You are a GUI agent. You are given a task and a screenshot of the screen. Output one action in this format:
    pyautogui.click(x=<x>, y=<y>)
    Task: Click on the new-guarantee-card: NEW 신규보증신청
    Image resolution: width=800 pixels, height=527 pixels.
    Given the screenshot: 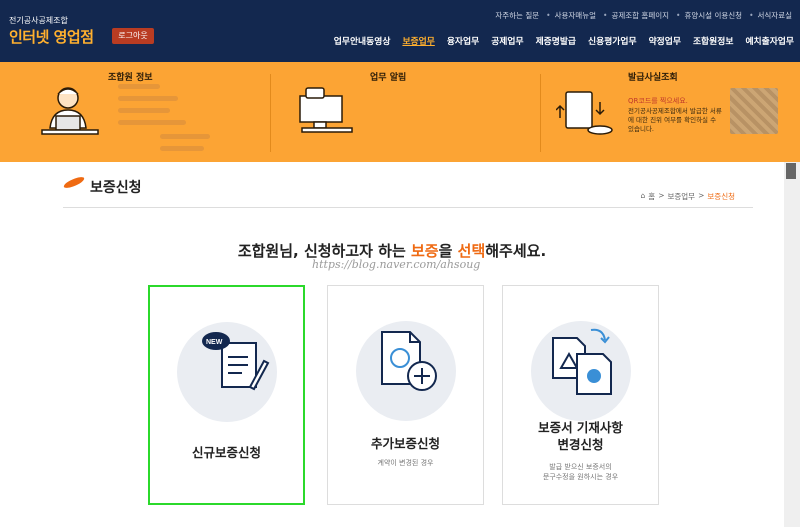 What is the action you would take?
    pyautogui.click(x=226, y=395)
    